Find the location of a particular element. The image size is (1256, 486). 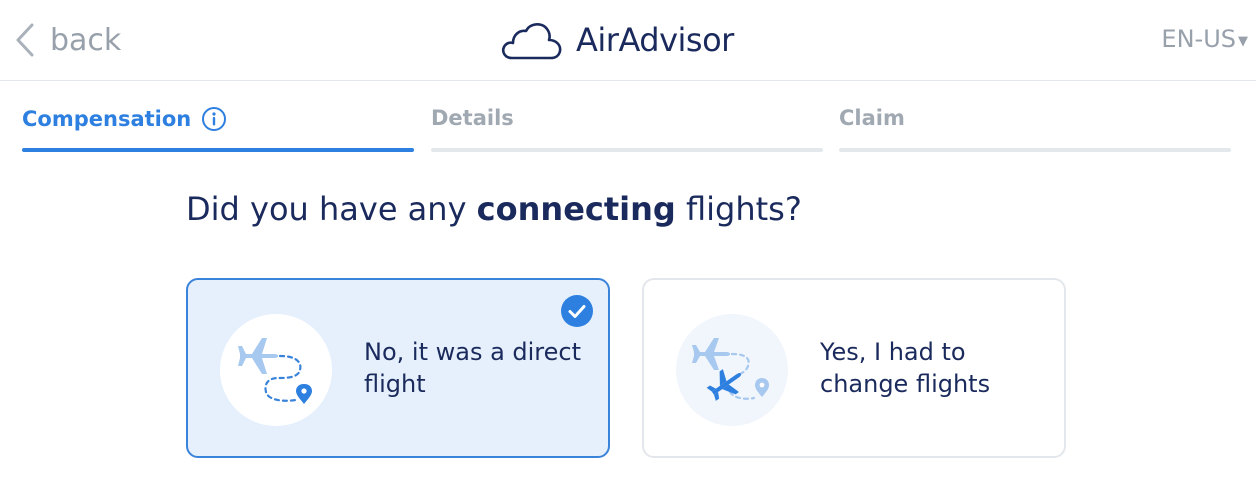

connecting-flights-icon is located at coordinates (730, 369).